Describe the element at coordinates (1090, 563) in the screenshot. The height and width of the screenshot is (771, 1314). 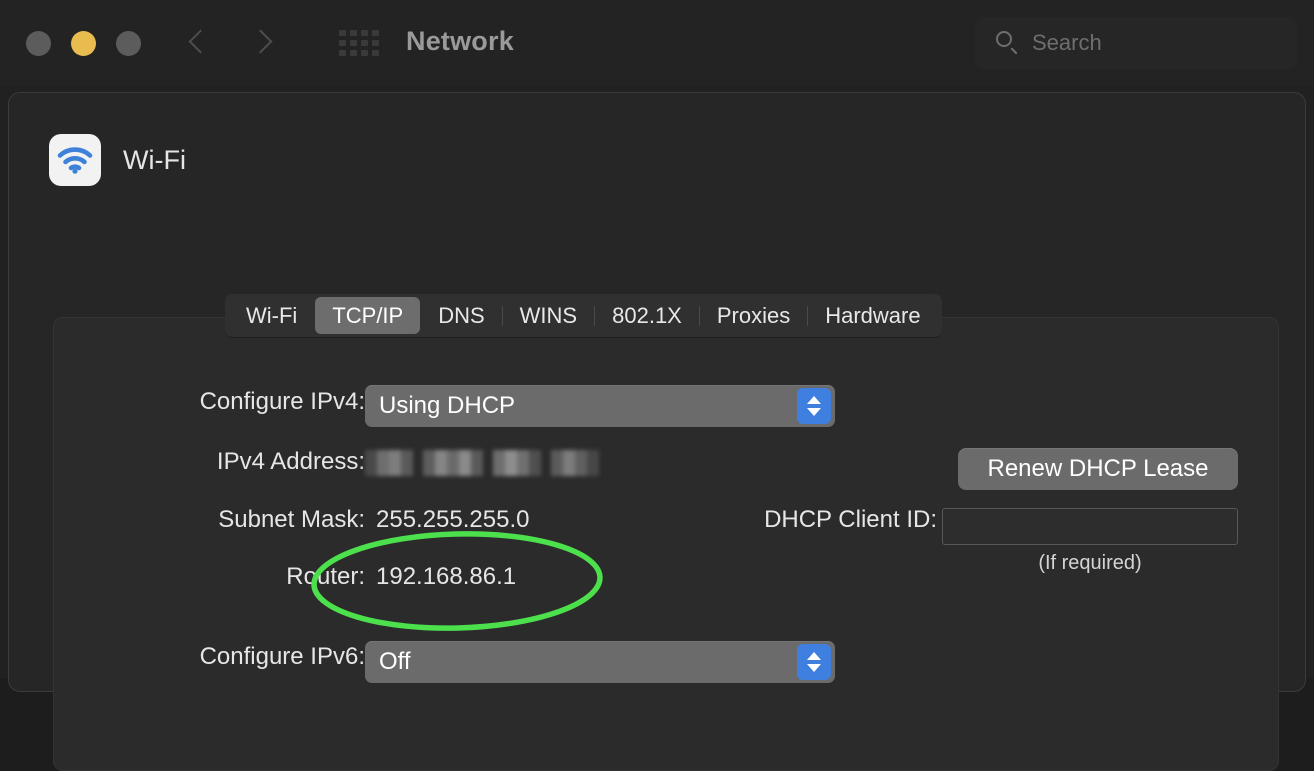
I see `dhcp-client-id-hint: (If required)` at that location.